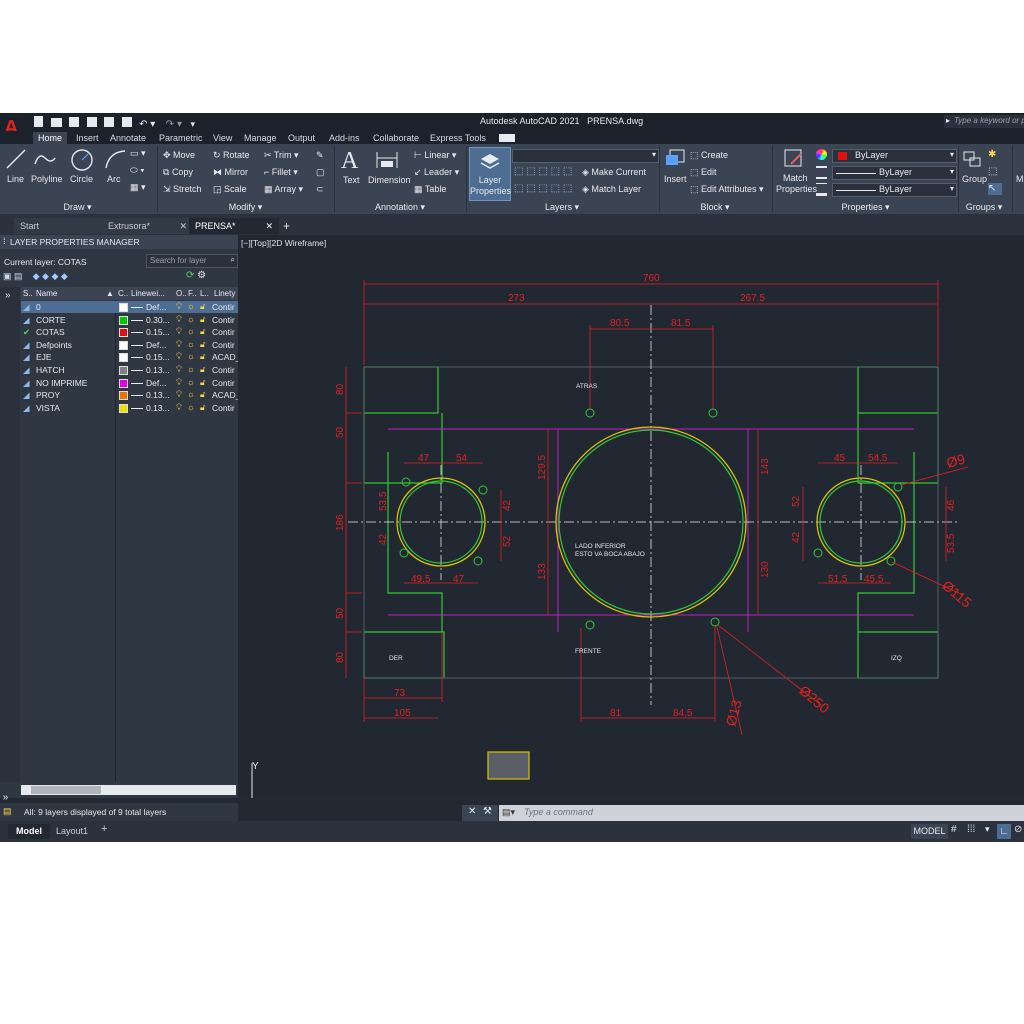 Image resolution: width=1024 pixels, height=1024 pixels. What do you see at coordinates (226, 395) in the screenshot?
I see `layer-linetype: ACAD_` at bounding box center [226, 395].